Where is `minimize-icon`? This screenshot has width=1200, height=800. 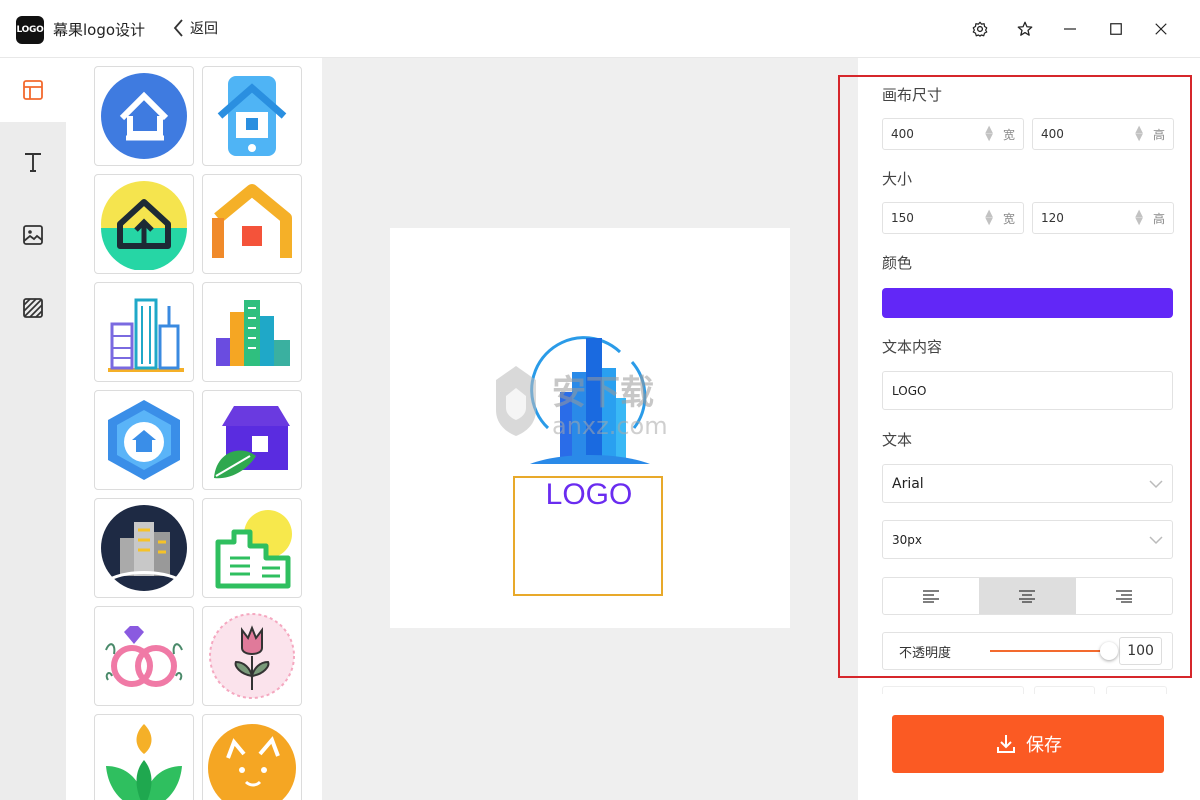
minimize-icon is located at coordinates (1070, 29).